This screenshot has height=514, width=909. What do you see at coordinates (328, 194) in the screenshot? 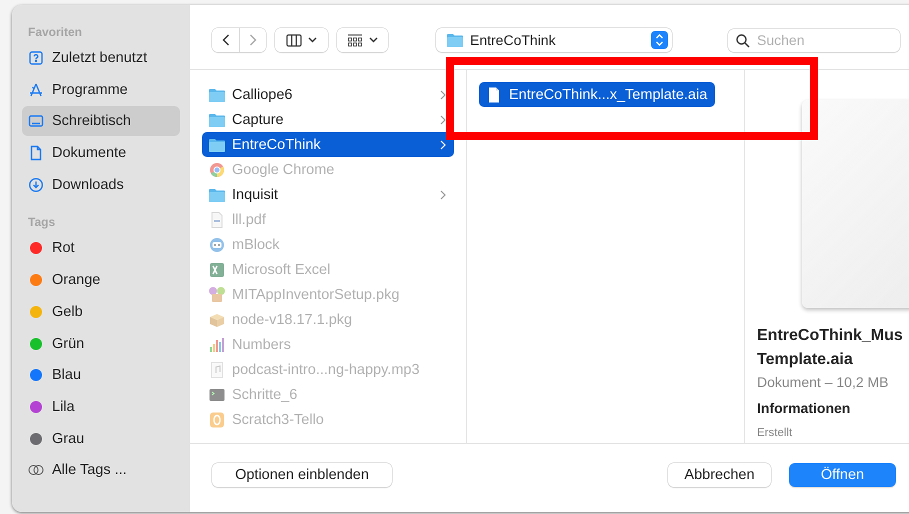
I see `file-row: Inquisit` at bounding box center [328, 194].